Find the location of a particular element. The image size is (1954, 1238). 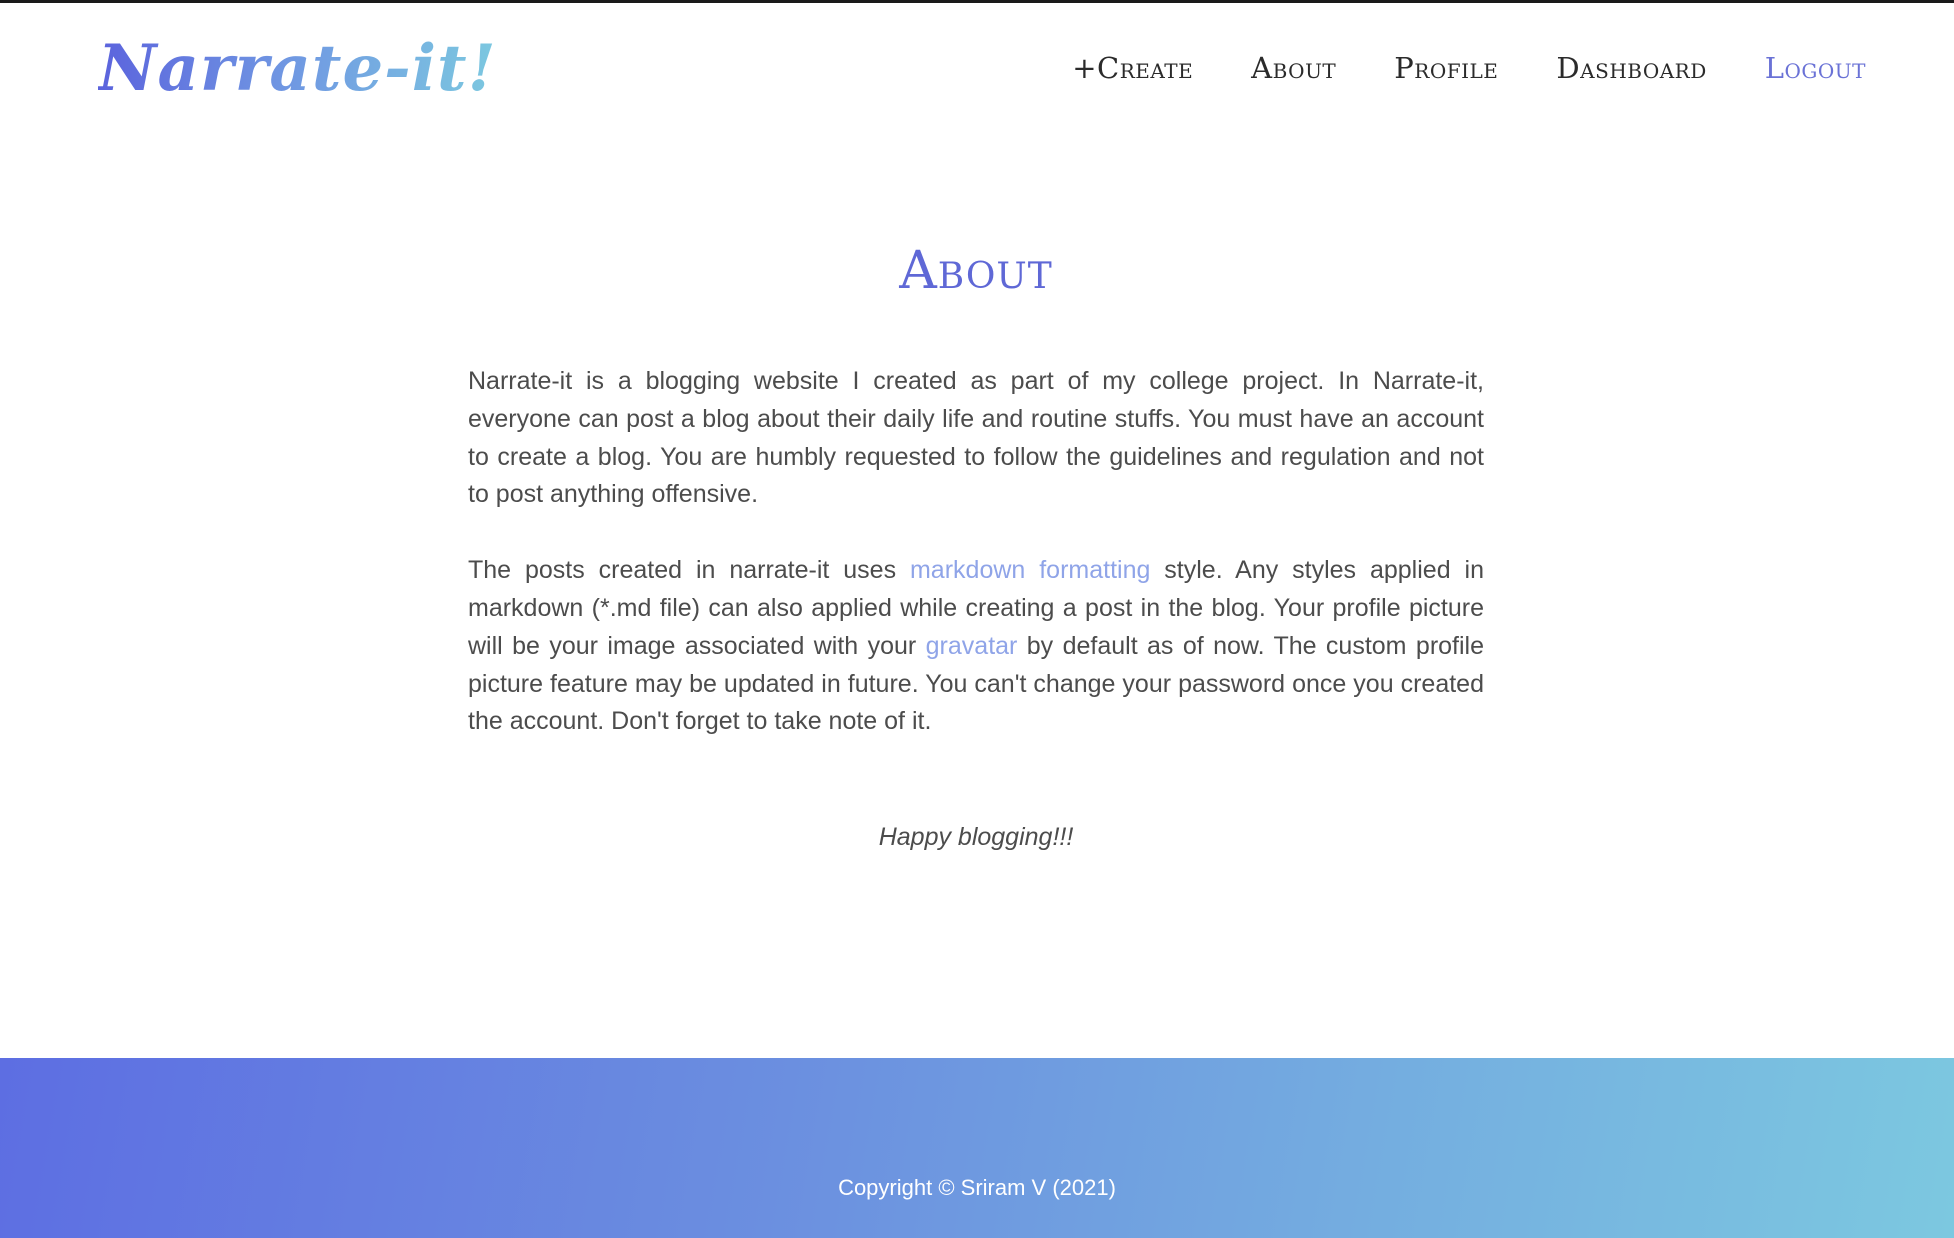

nav-profile-link: Profile is located at coordinates (1446, 68).